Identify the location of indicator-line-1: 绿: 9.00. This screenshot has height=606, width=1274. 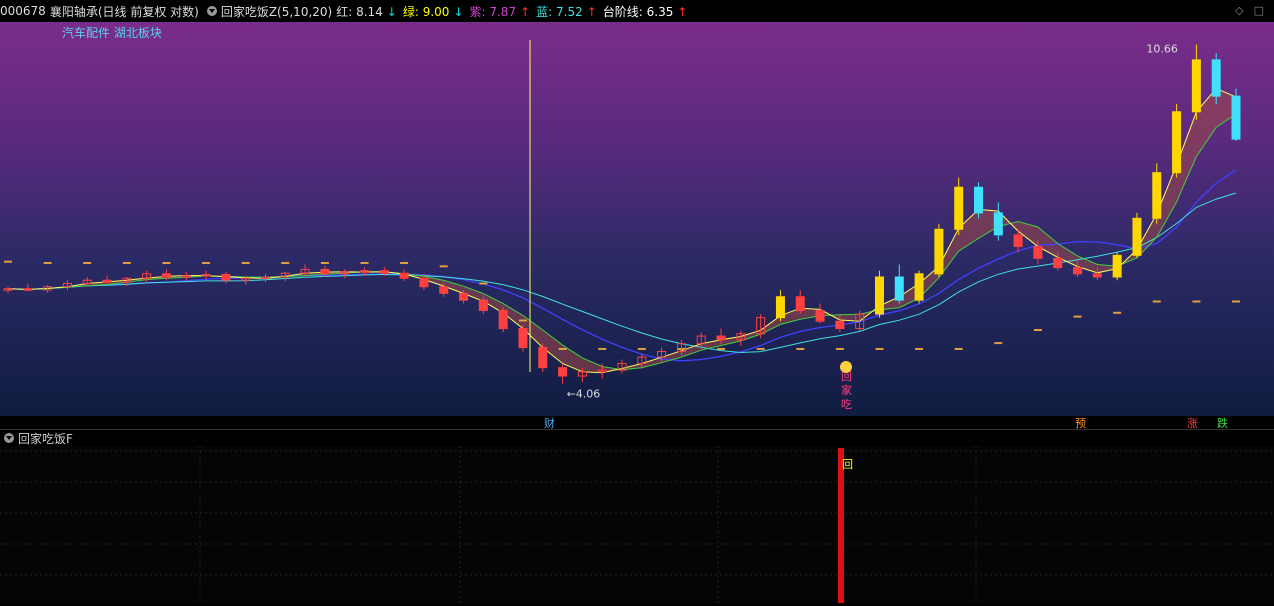
(426, 11).